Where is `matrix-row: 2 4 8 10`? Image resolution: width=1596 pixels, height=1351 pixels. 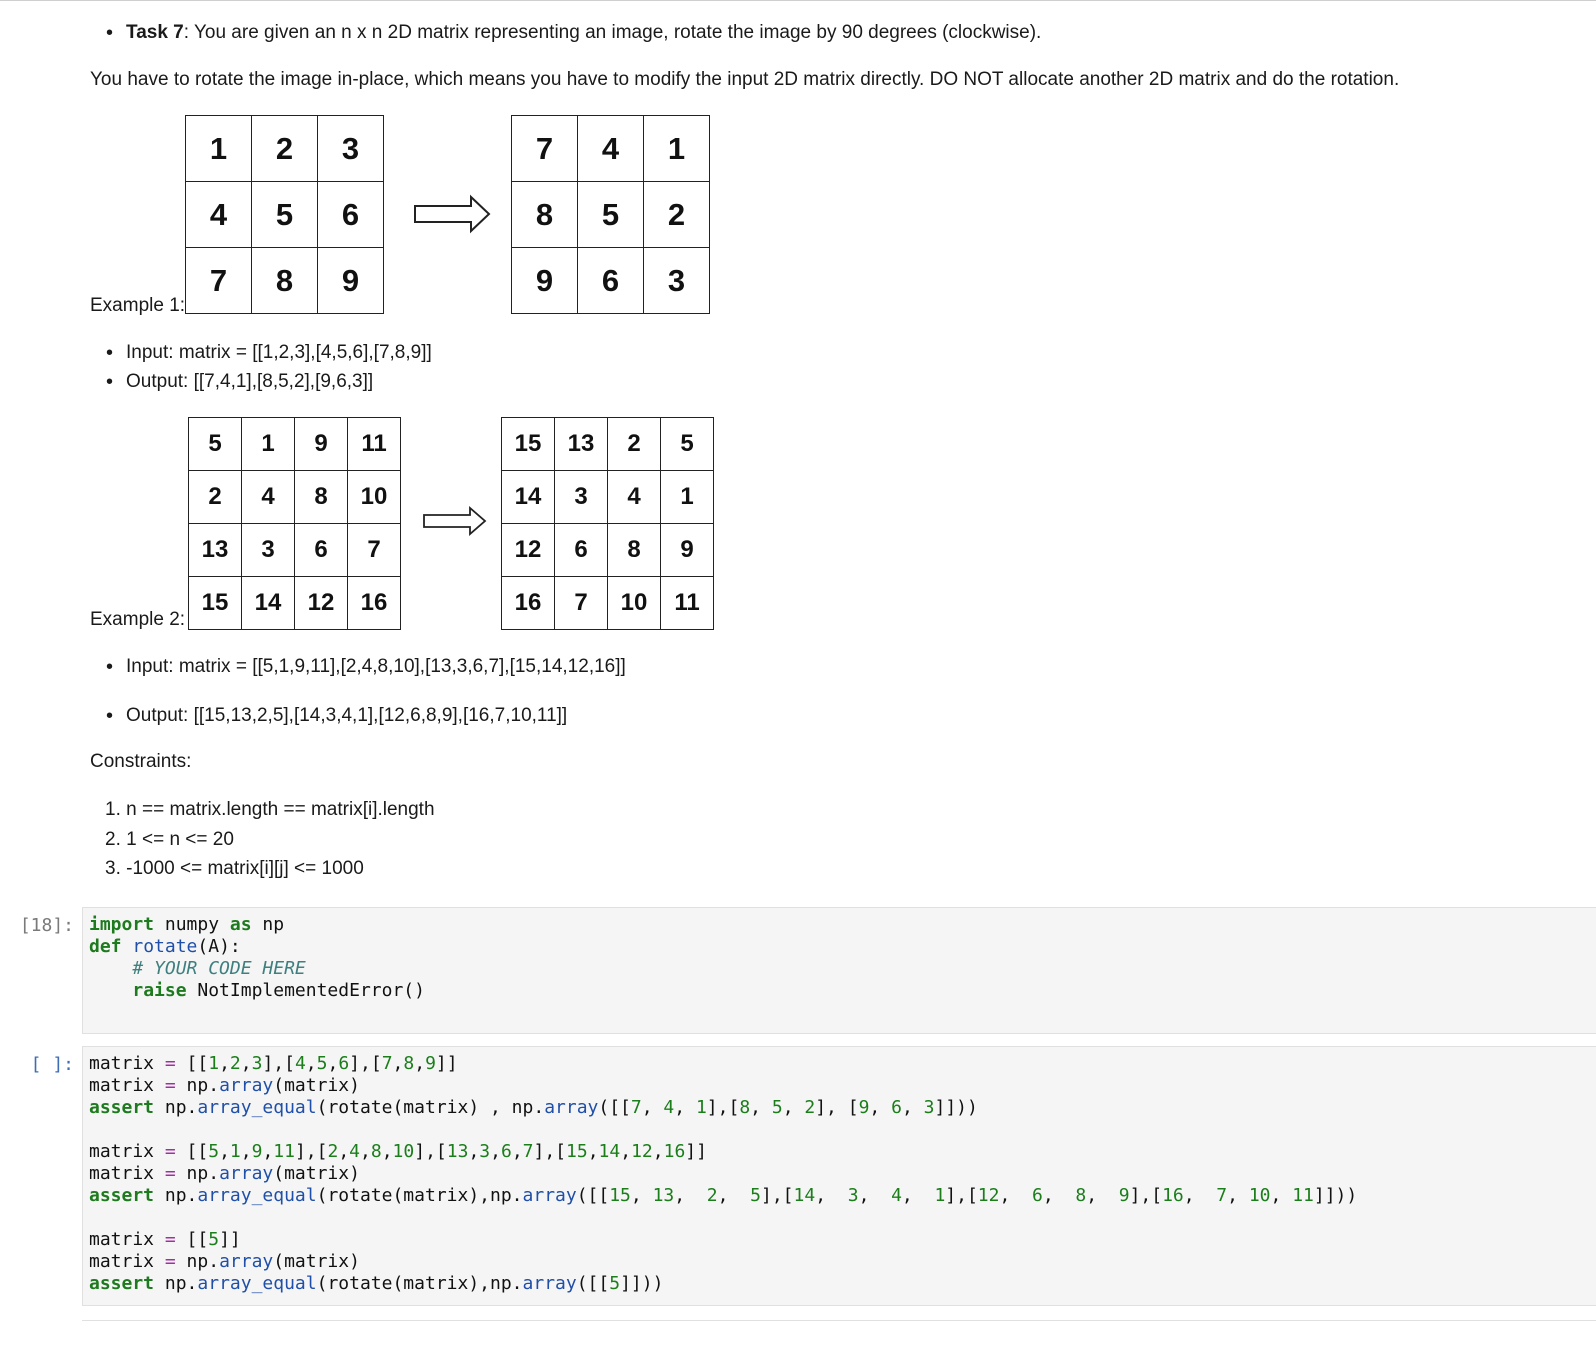
matrix-row: 2 4 8 10 is located at coordinates (294, 497).